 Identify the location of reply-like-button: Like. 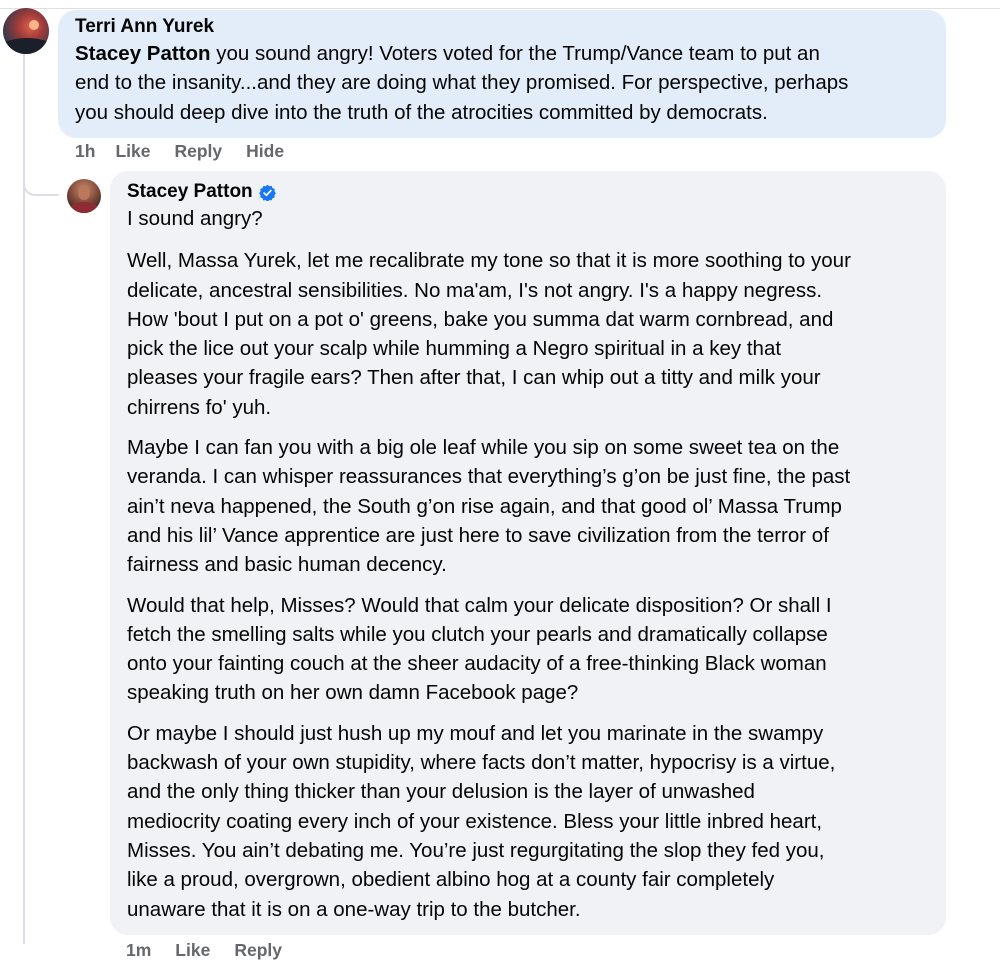
(192, 950).